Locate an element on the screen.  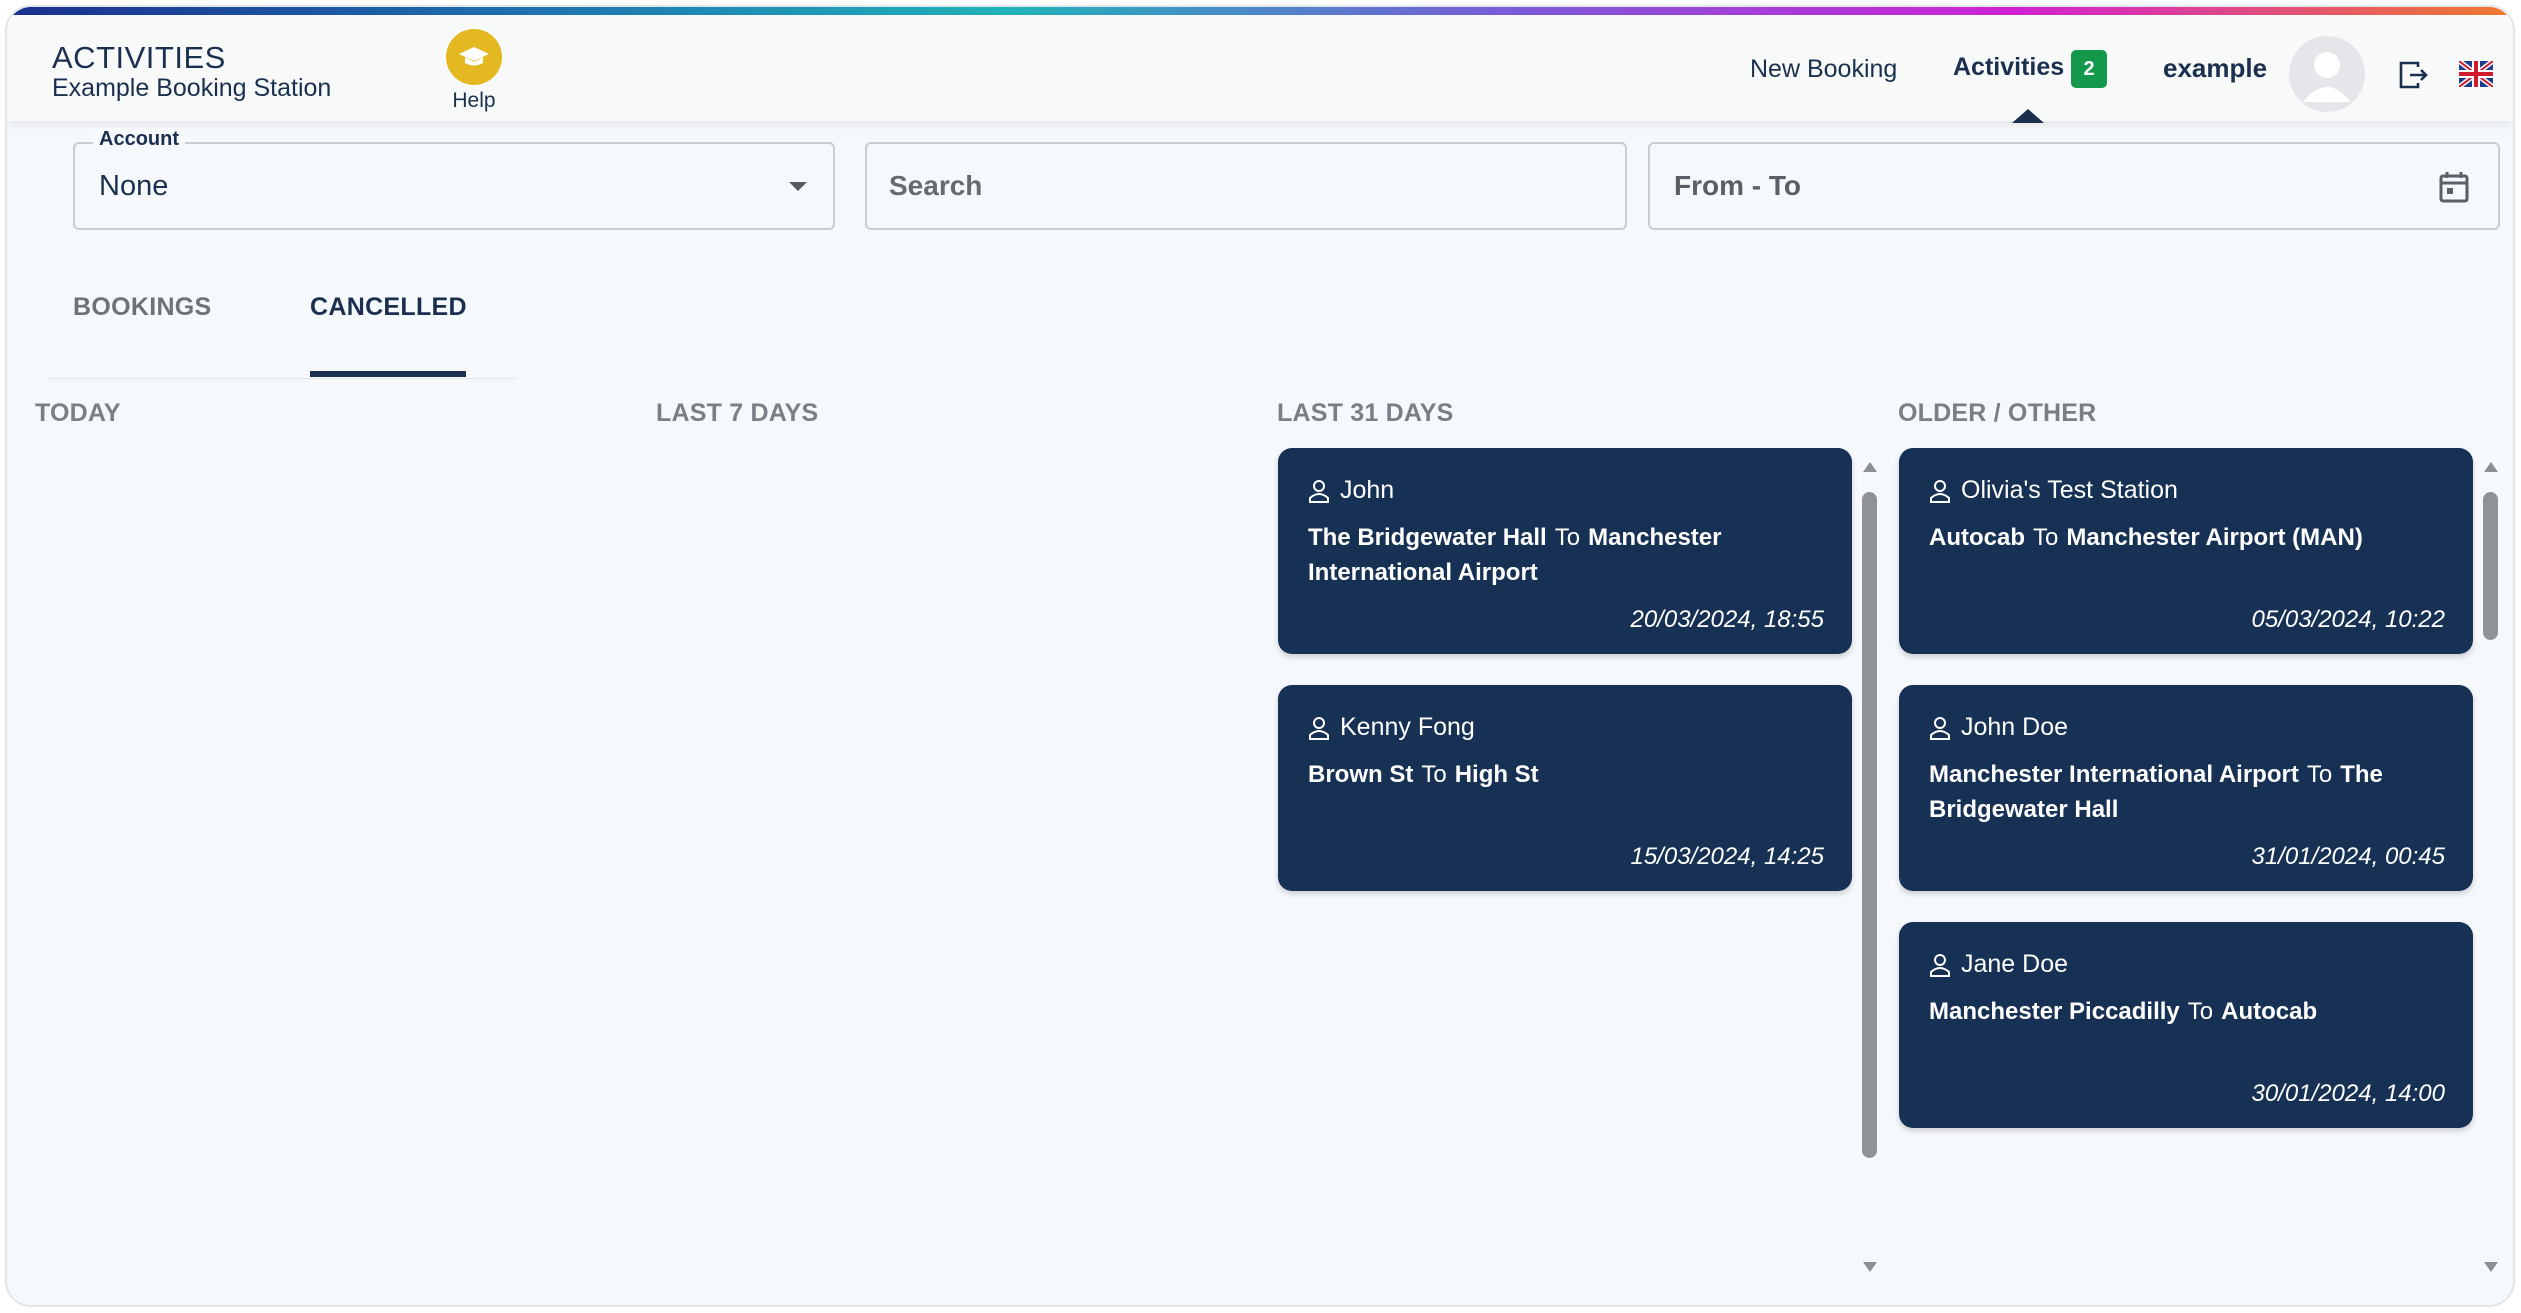
station-name: Example Booking Station is located at coordinates (192, 88).